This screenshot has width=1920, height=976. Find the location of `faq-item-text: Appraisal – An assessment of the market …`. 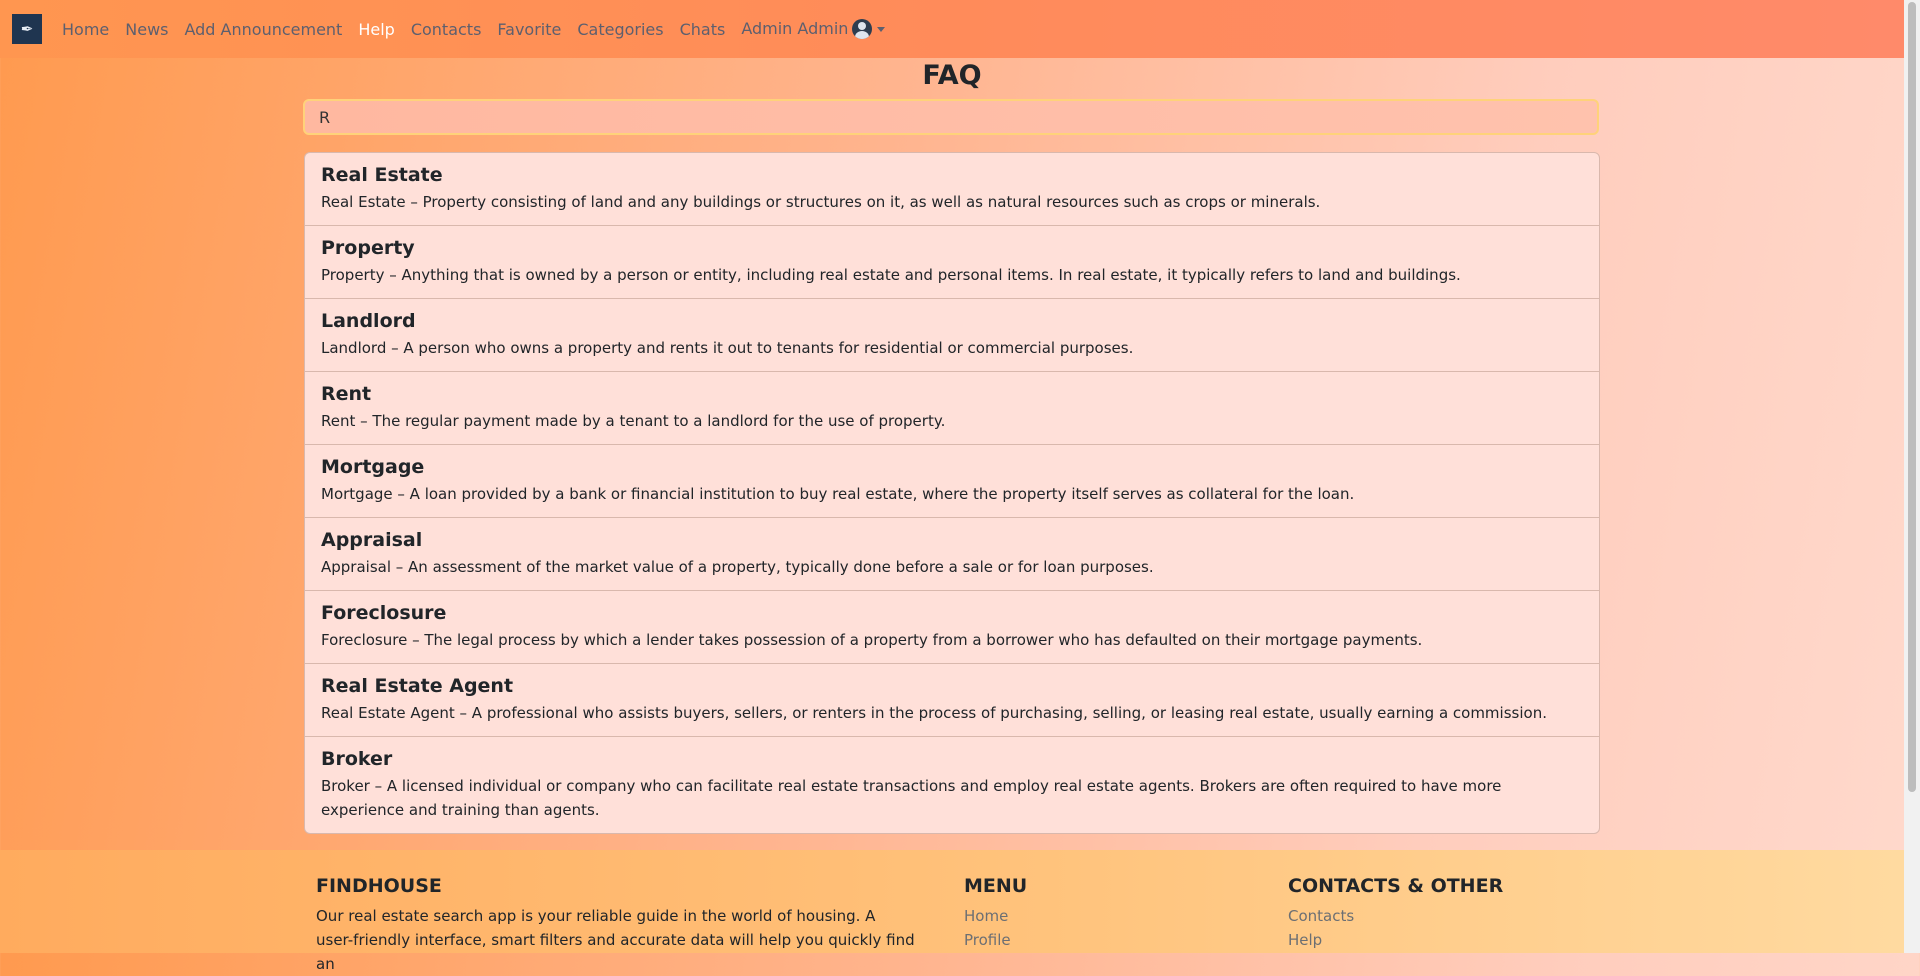

faq-item-text: Appraisal – An assessment of the market … is located at coordinates (737, 567).